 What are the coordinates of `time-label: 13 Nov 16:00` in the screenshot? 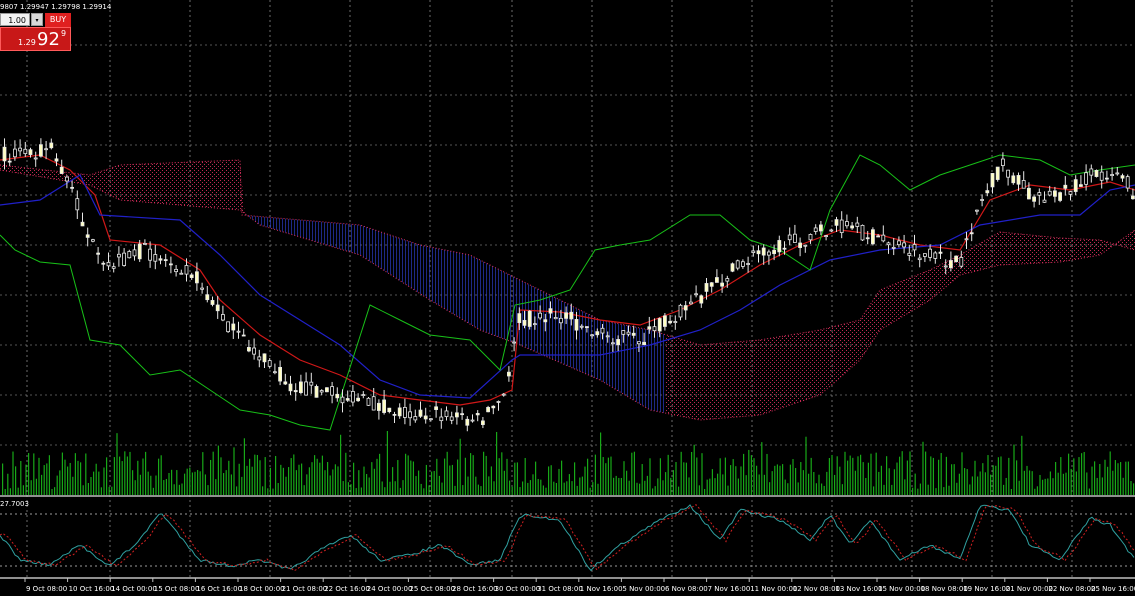 It's located at (858, 589).